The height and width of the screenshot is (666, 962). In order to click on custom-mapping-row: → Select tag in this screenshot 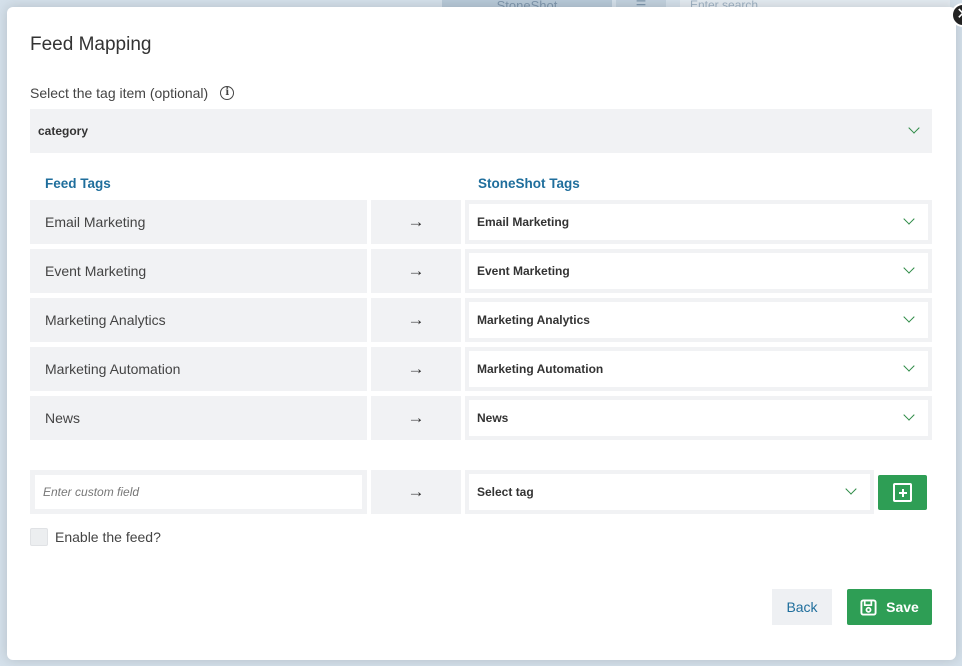, I will do `click(481, 492)`.